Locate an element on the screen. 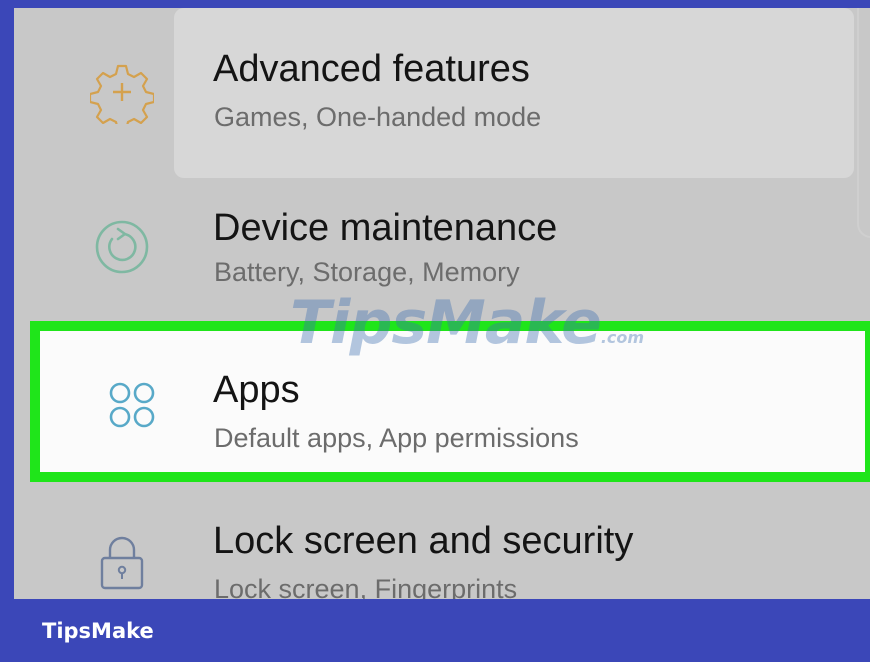 The image size is (870, 662). frame-top-border is located at coordinates (435, 4).